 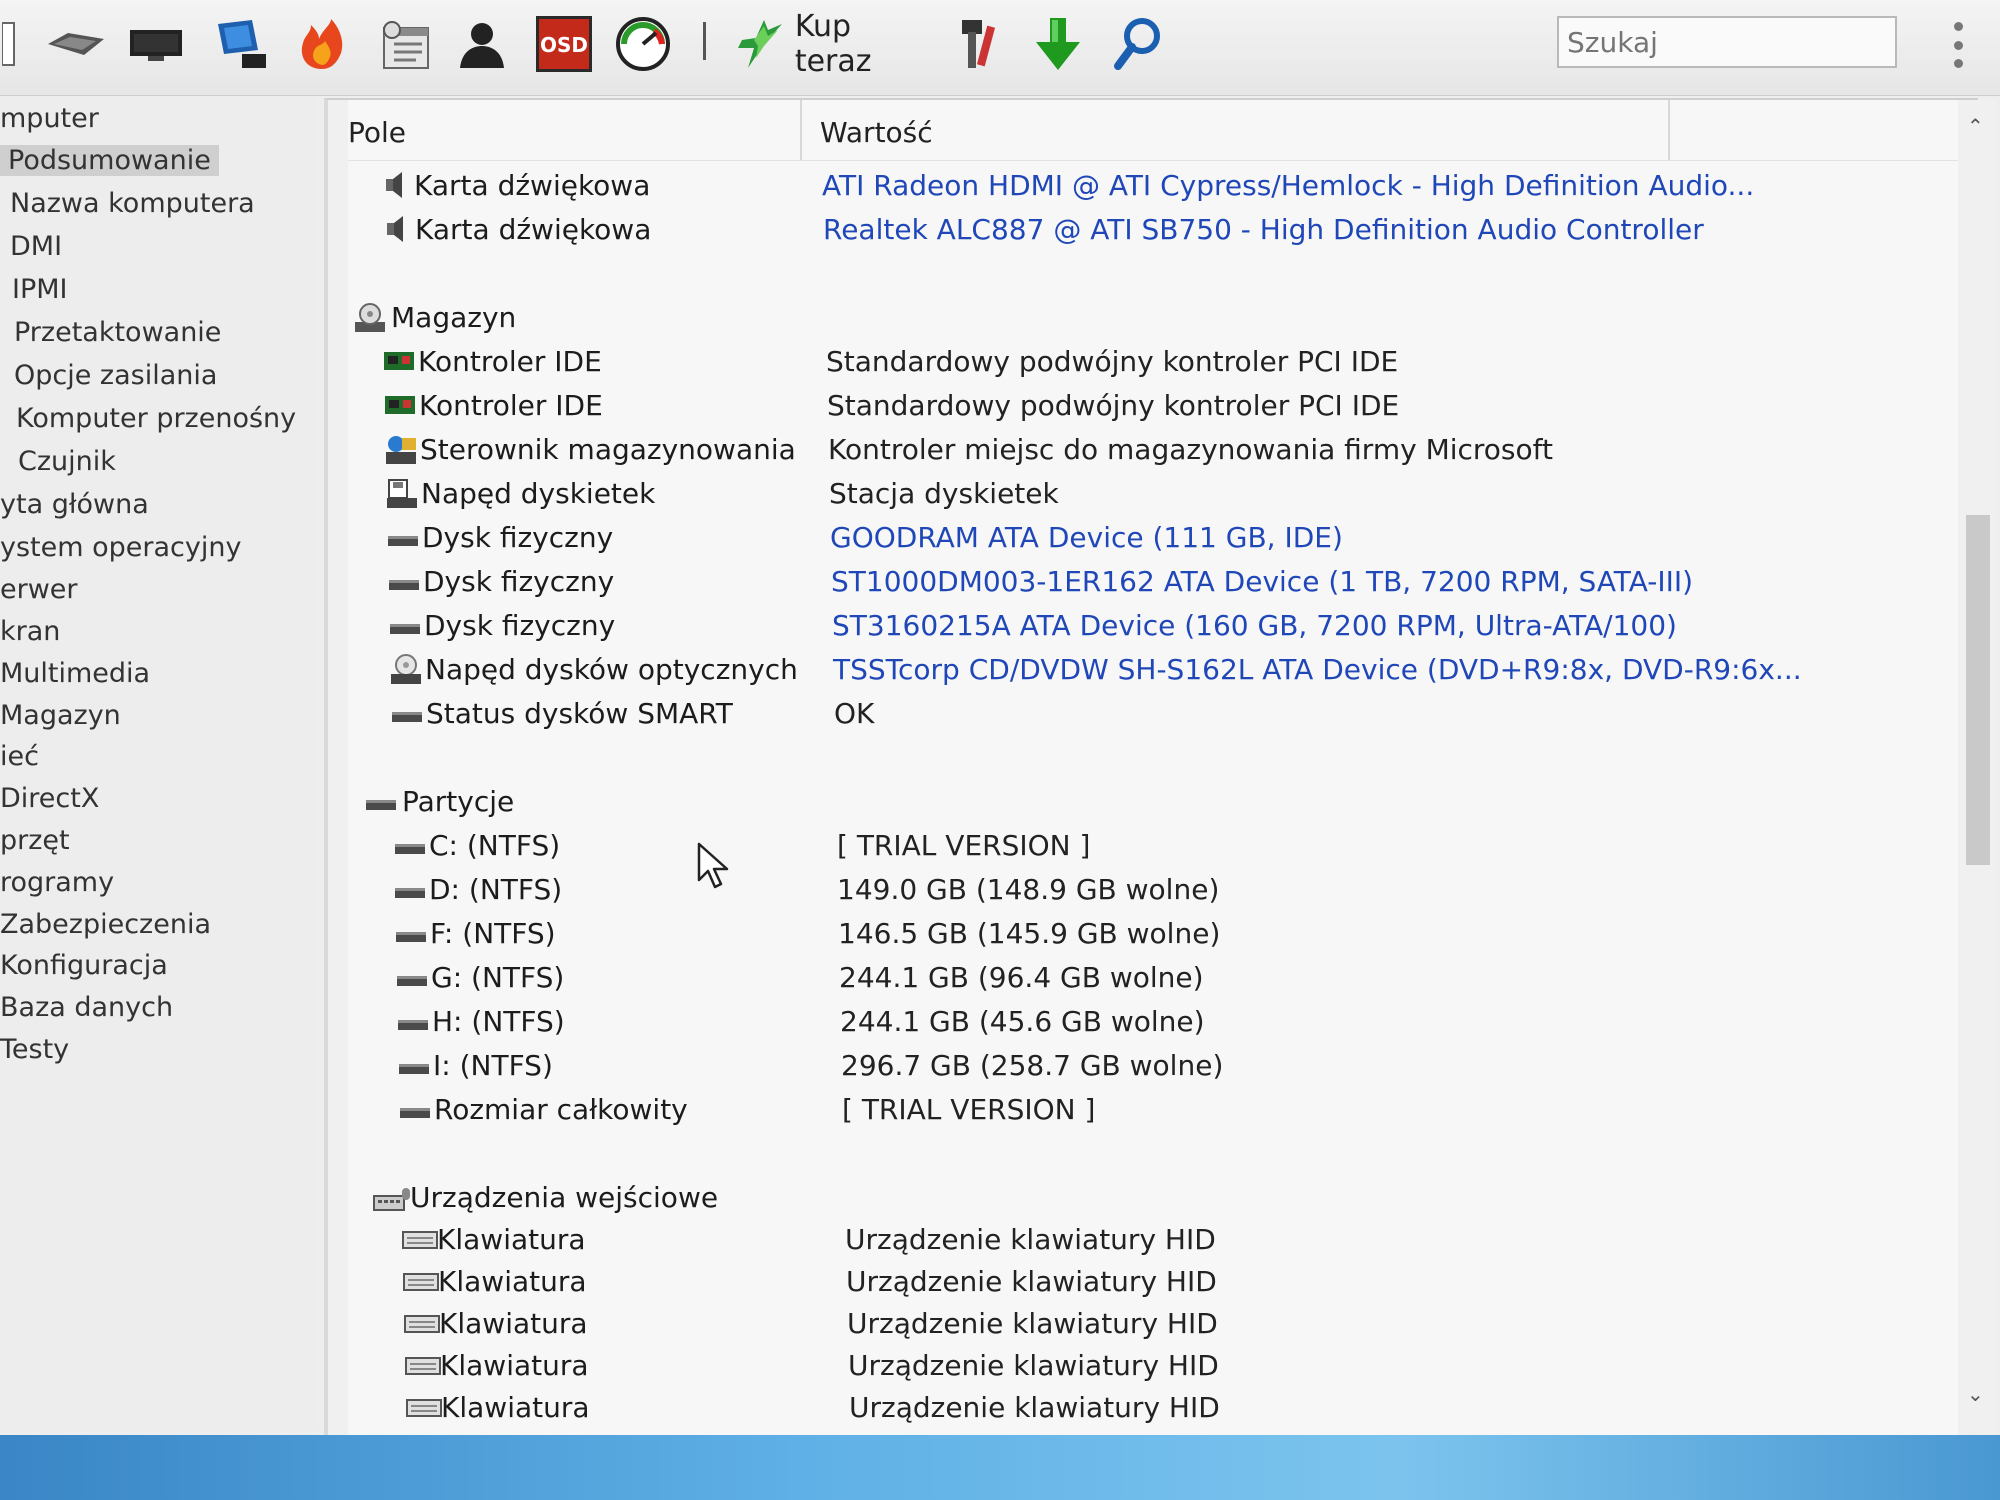 I want to click on monitor-icon, so click(x=156, y=44).